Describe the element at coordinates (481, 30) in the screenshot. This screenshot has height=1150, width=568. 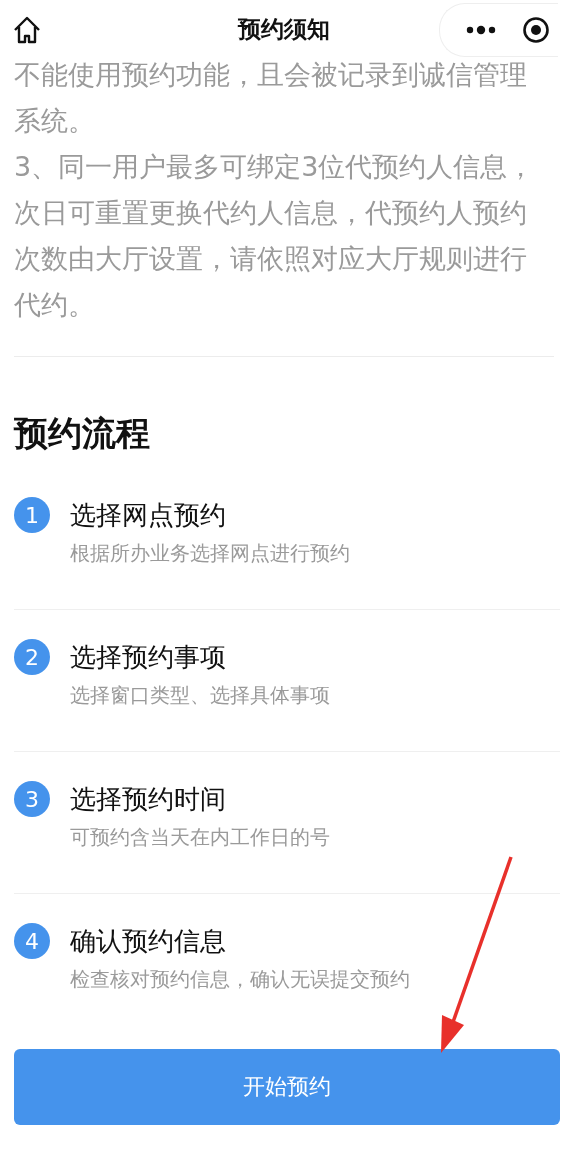
I see `more-icon` at that location.